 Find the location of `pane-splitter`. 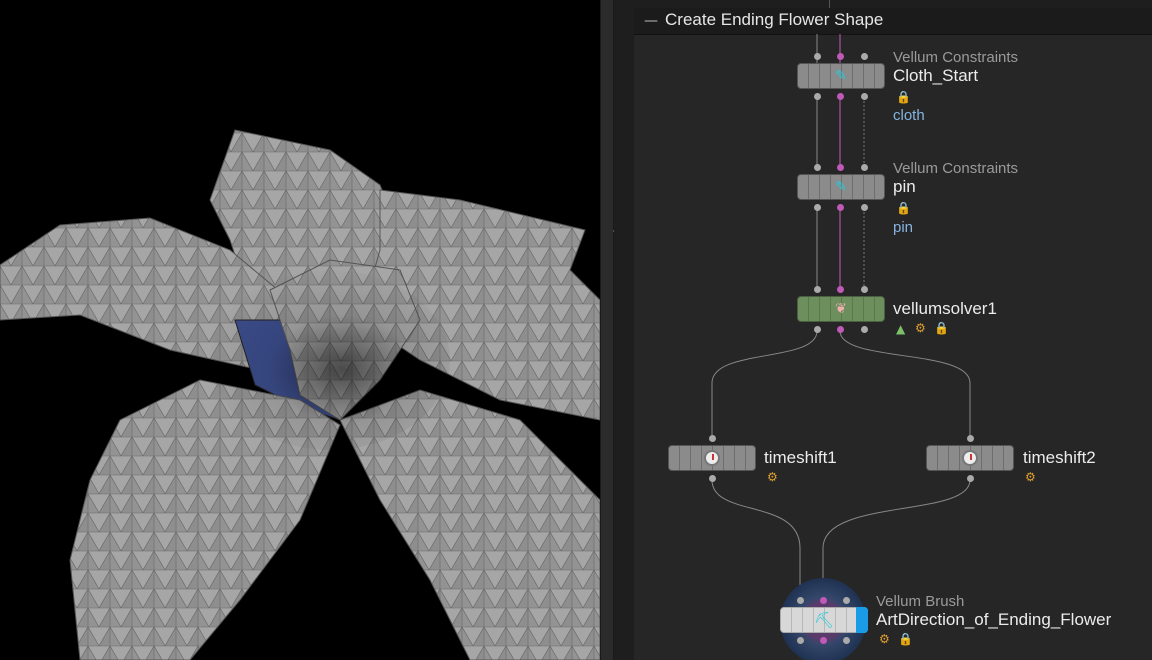

pane-splitter is located at coordinates (608, 330).